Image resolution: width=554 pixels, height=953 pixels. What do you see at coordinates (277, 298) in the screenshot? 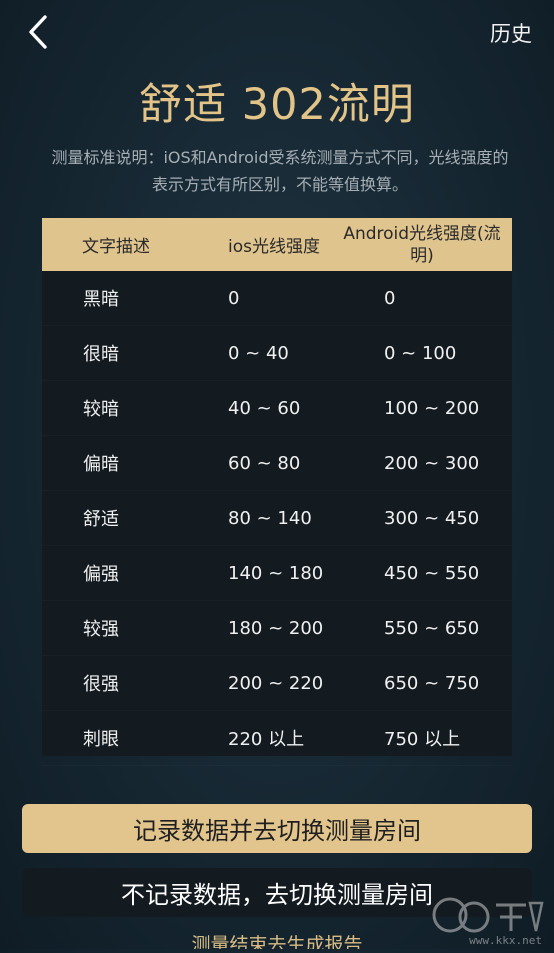
I see `table-row: 黑暗 0 0` at bounding box center [277, 298].